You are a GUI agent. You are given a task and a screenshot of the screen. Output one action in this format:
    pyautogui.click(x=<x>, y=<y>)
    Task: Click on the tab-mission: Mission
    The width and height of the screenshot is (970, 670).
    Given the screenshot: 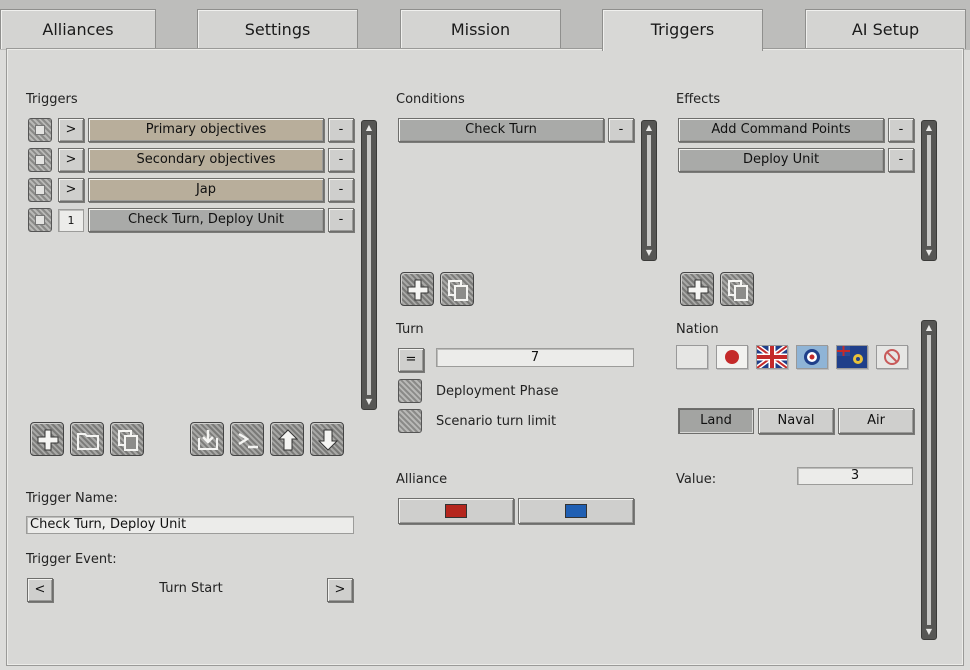 What is the action you would take?
    pyautogui.click(x=480, y=29)
    